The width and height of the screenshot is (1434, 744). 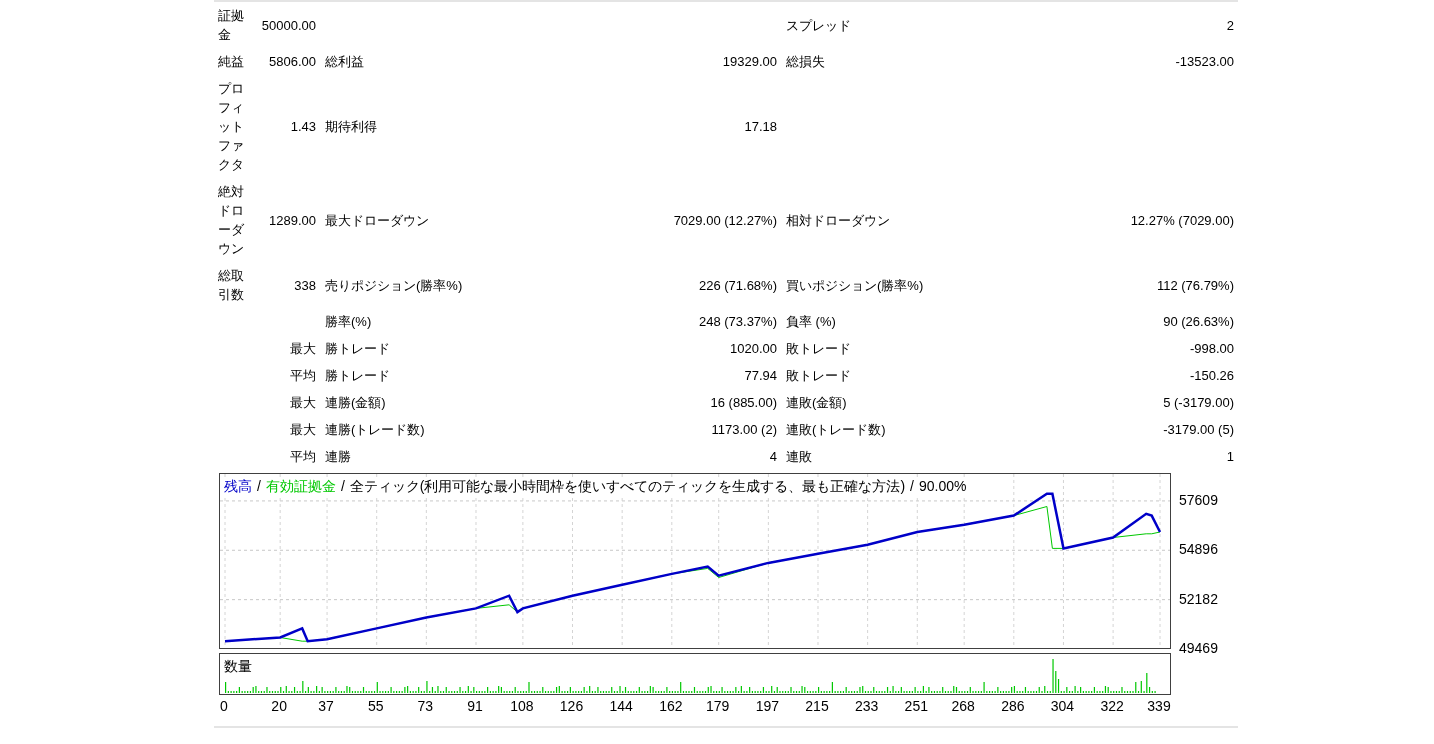 I want to click on row-value: 7029.00 (12.27%), so click(x=725, y=220).